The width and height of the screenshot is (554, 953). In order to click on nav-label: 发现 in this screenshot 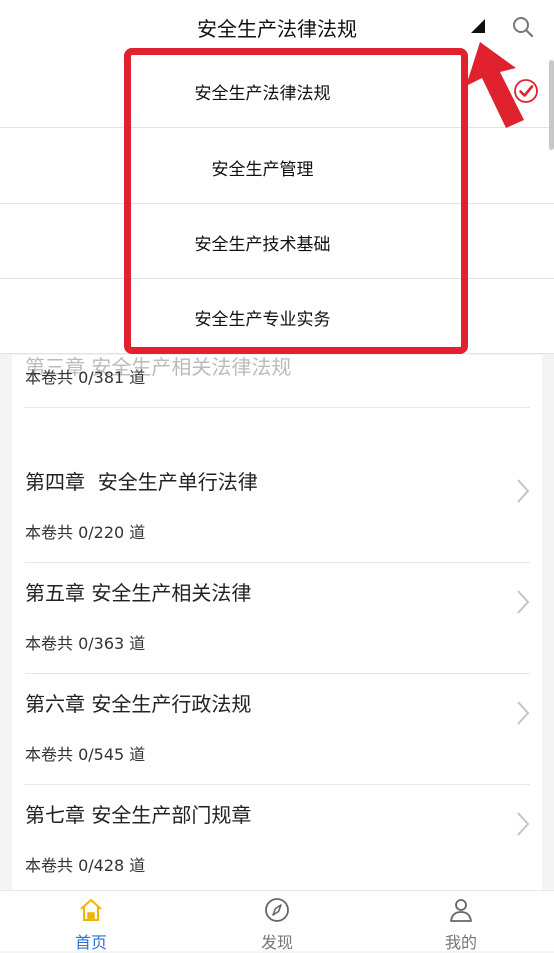, I will do `click(276, 942)`.